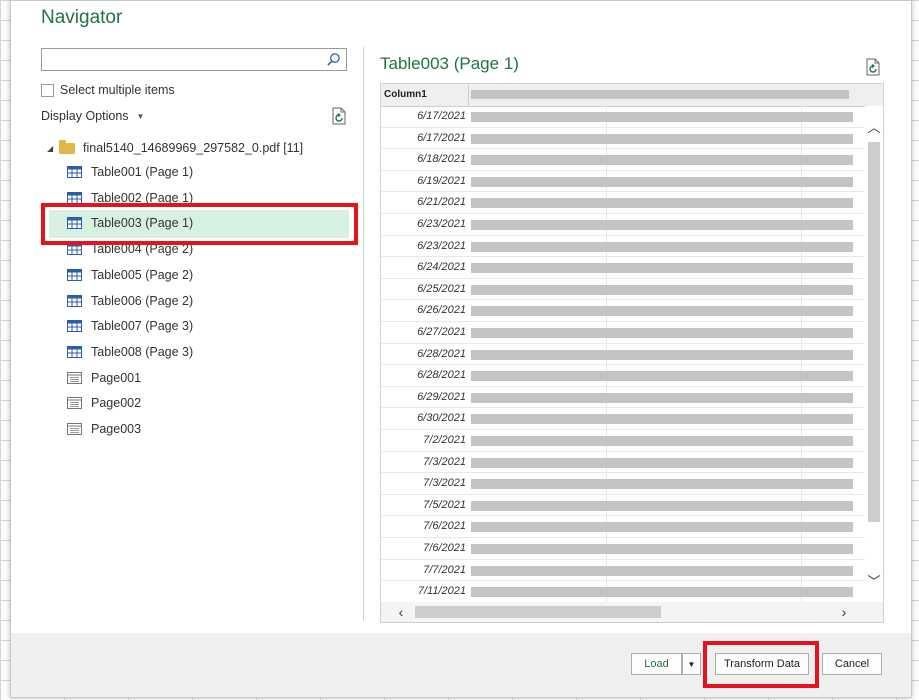 The image size is (919, 700). I want to click on tree-item: Table006 (Page 2), so click(130, 301).